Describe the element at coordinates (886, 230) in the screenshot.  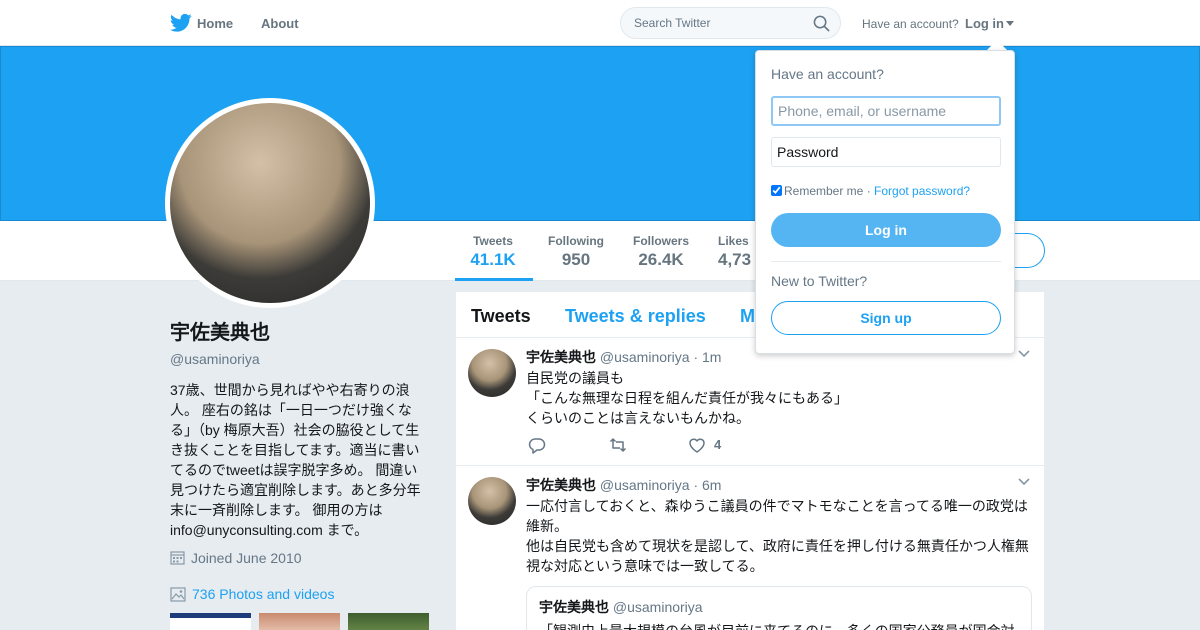
I see `login-button: Log in` at that location.